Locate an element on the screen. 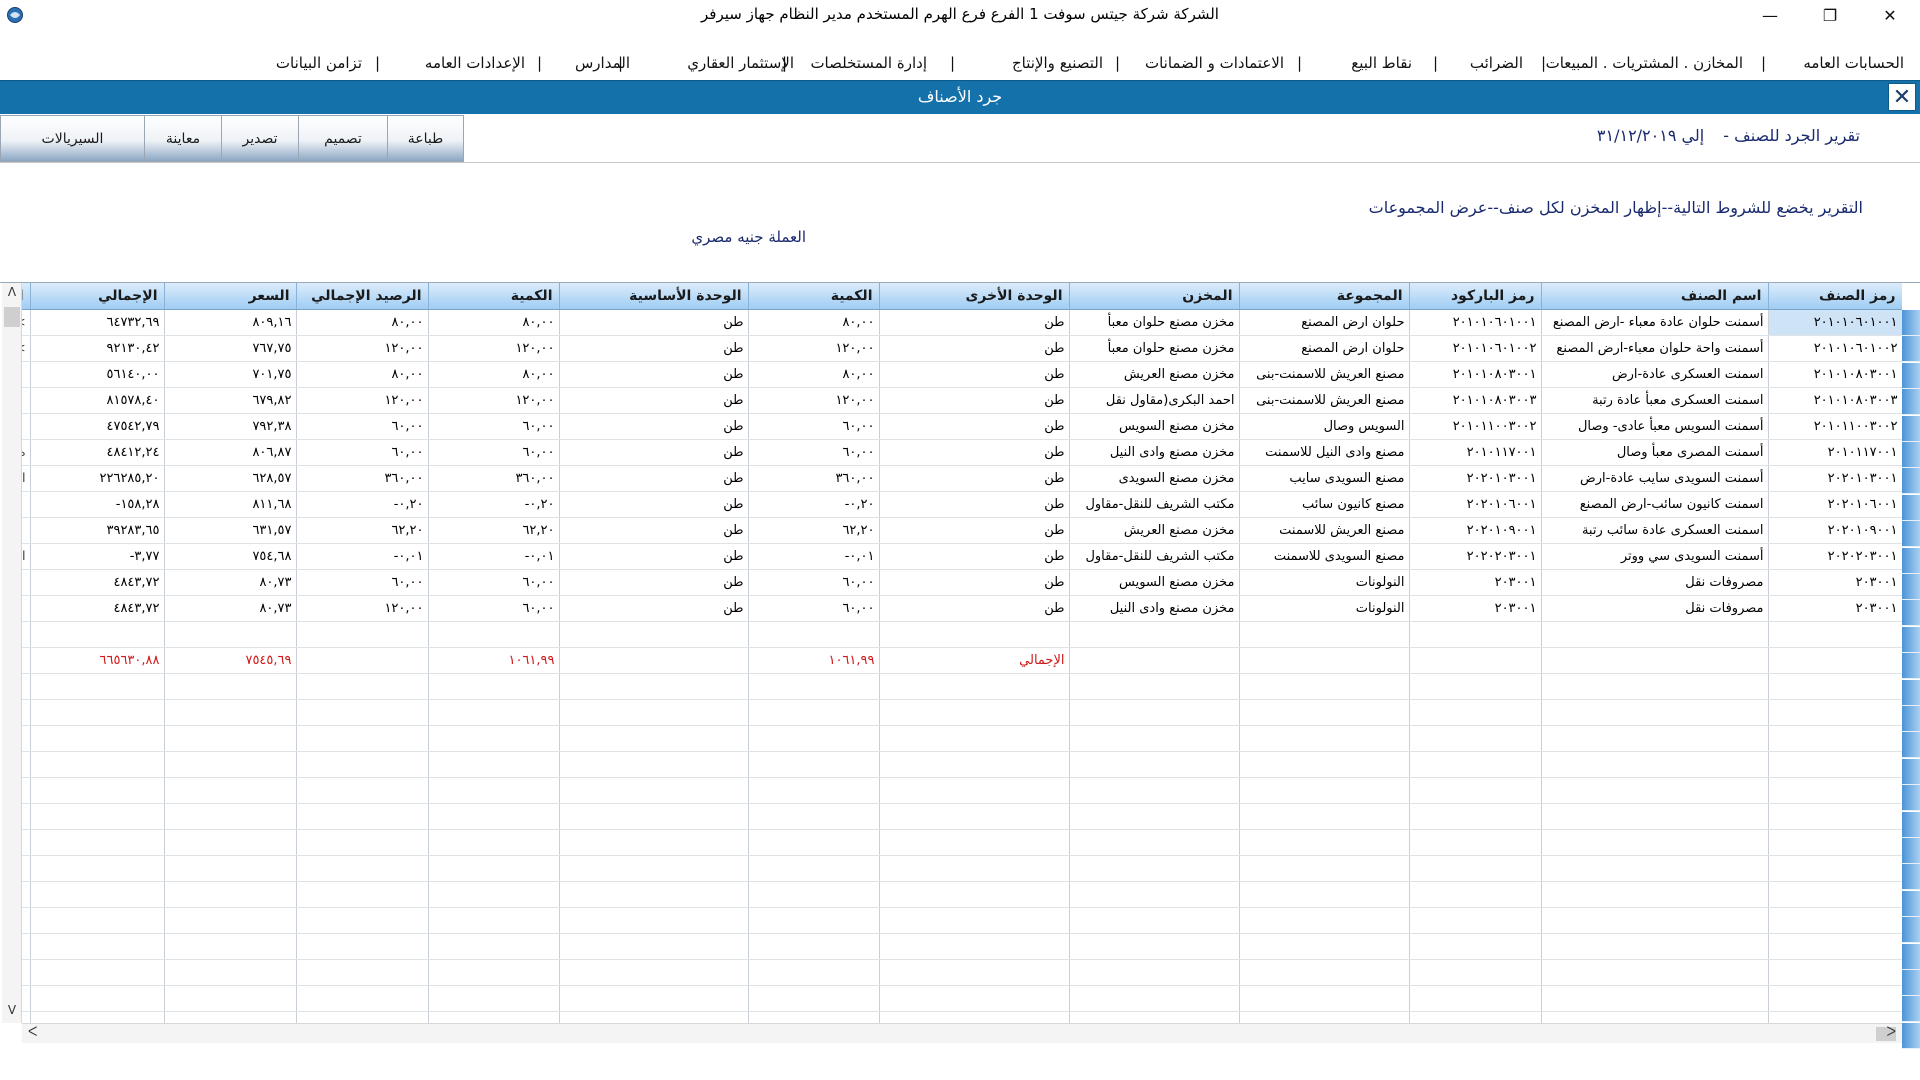 Image resolution: width=1920 pixels, height=1080 pixels. menu-credits-guarantees: الاعتمادات و الضمانات is located at coordinates (1214, 63).